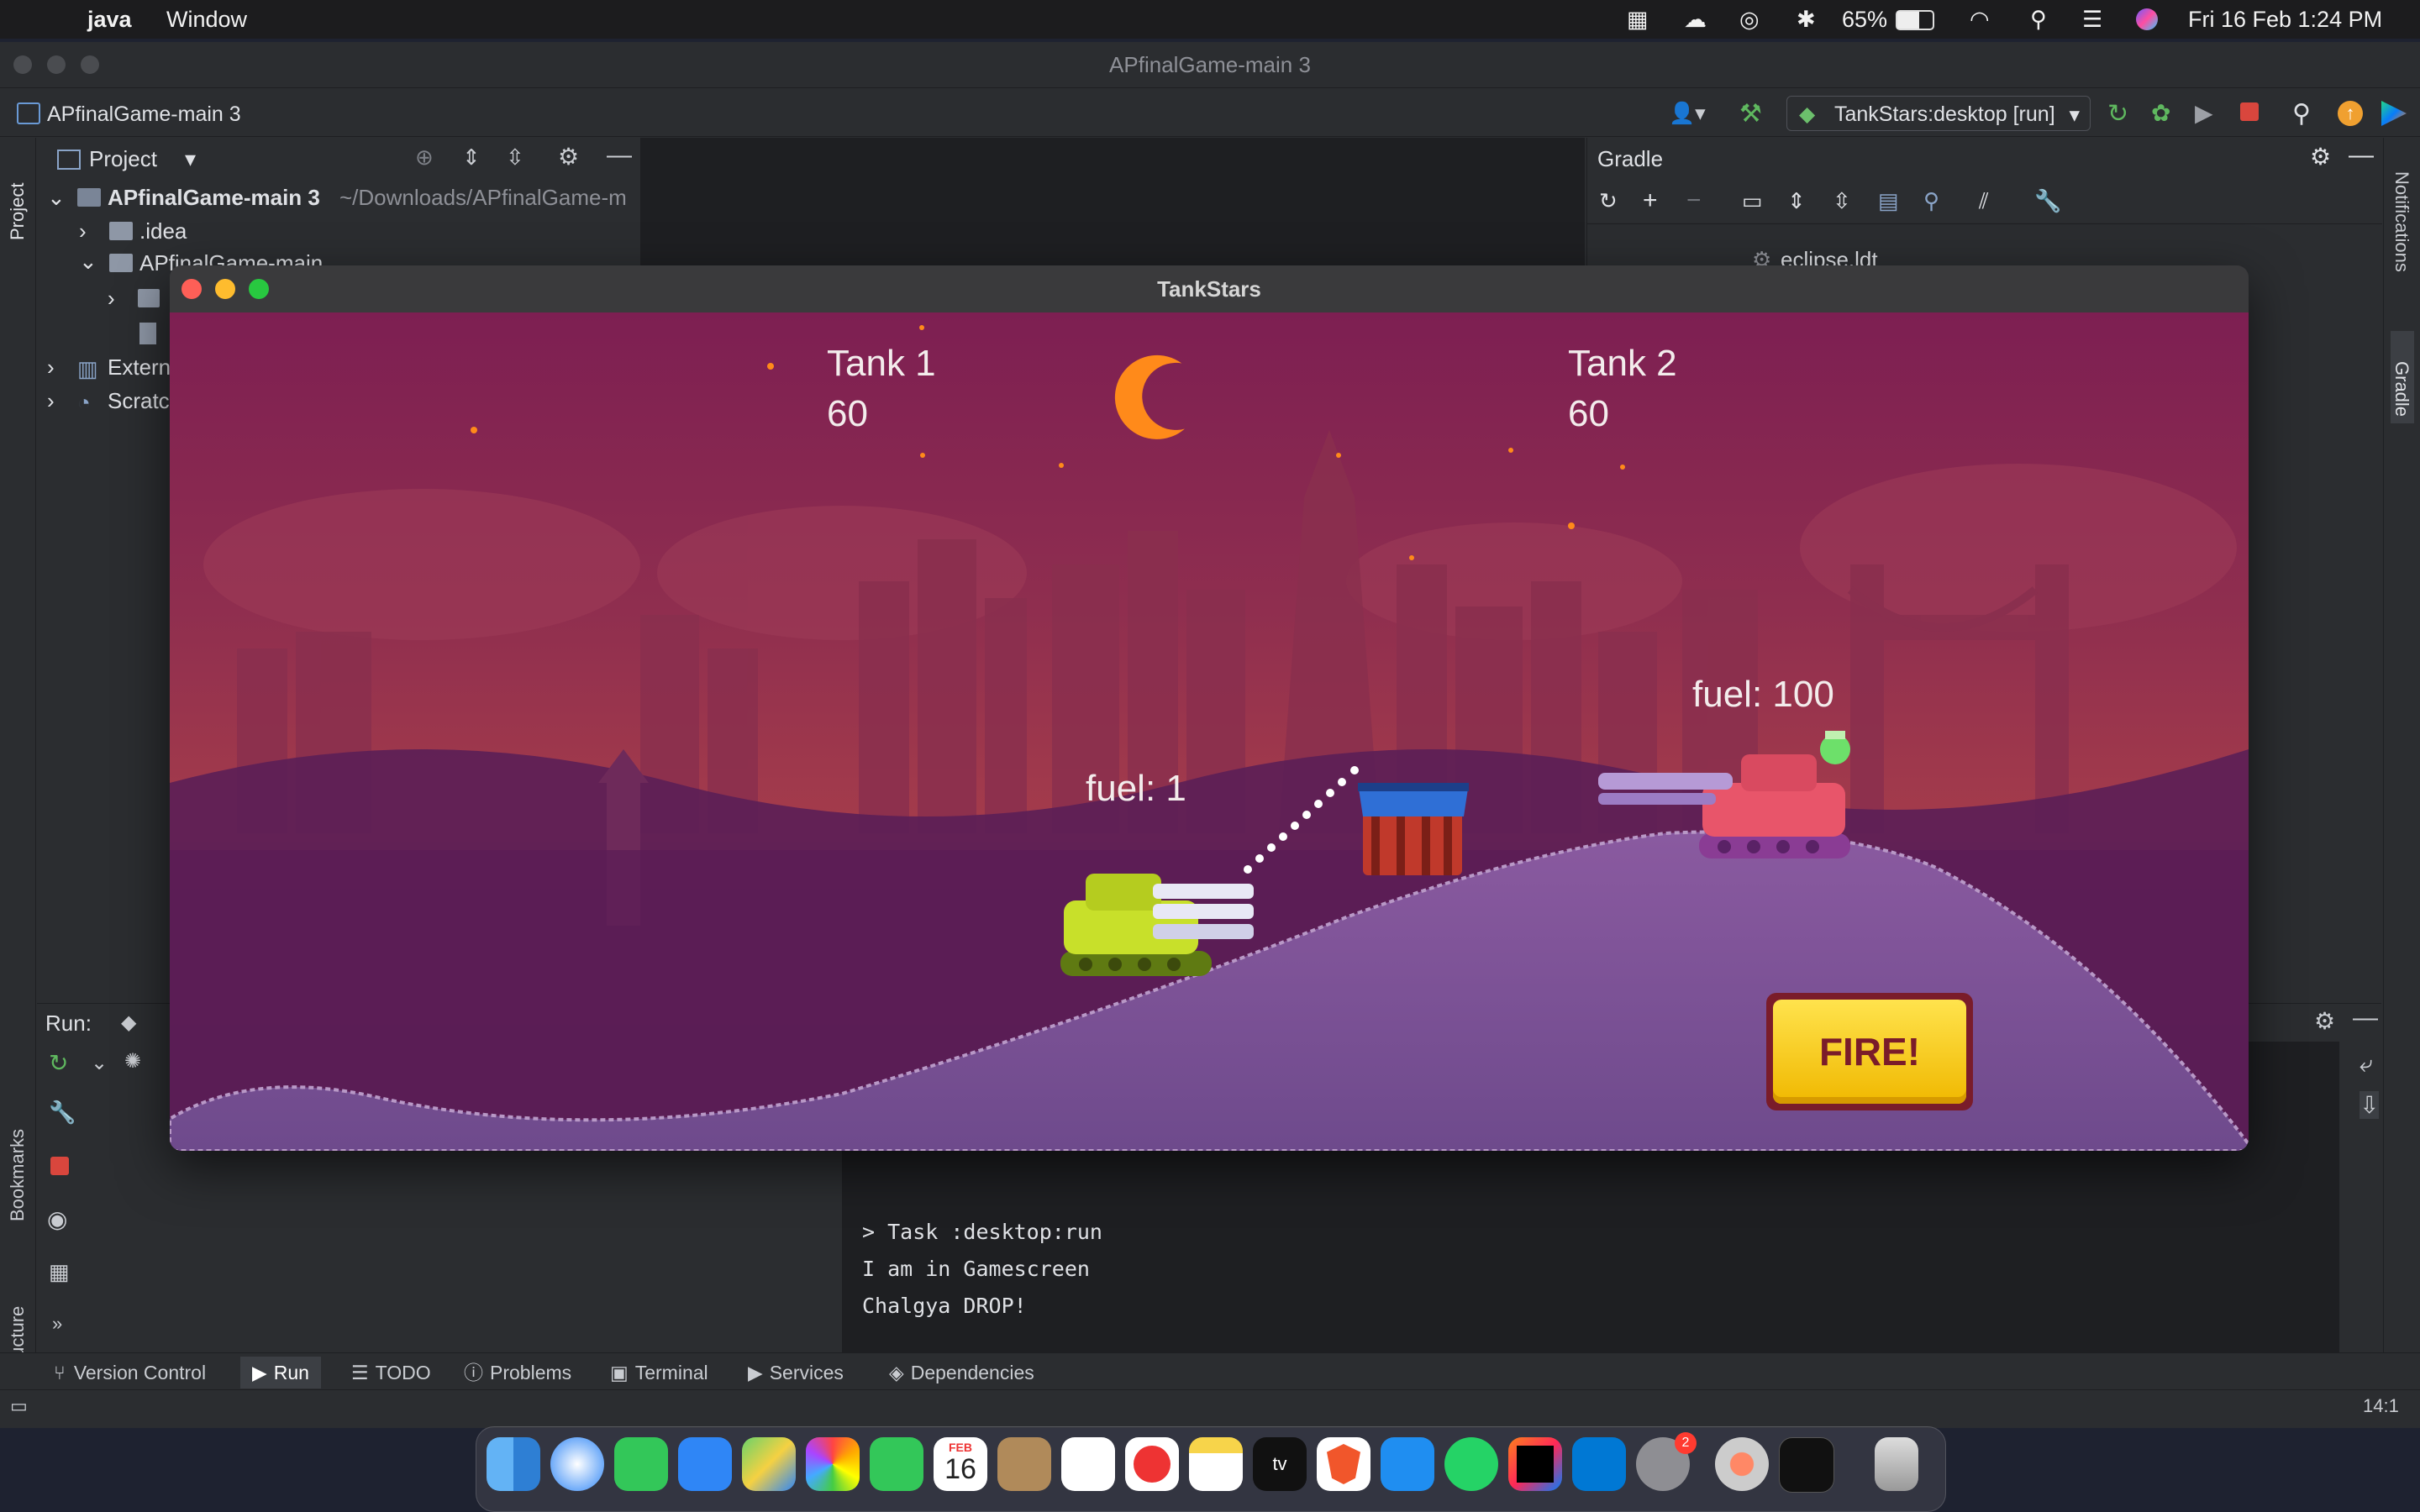 Image resolution: width=2420 pixels, height=1512 pixels. I want to click on vscode-icon, so click(1599, 1464).